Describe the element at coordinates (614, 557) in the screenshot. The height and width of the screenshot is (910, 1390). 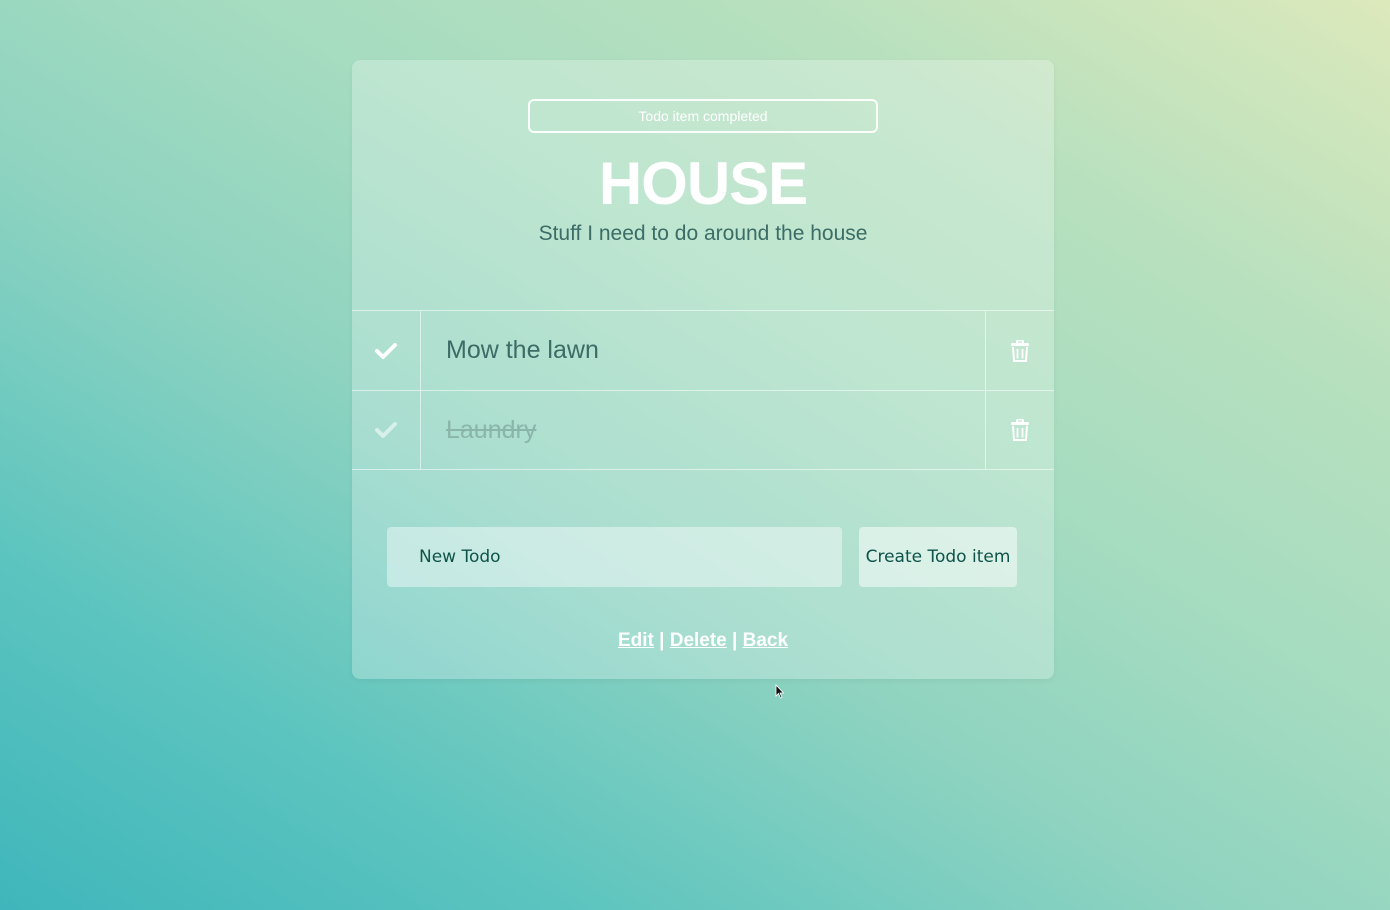
I see `new-todo-input` at that location.